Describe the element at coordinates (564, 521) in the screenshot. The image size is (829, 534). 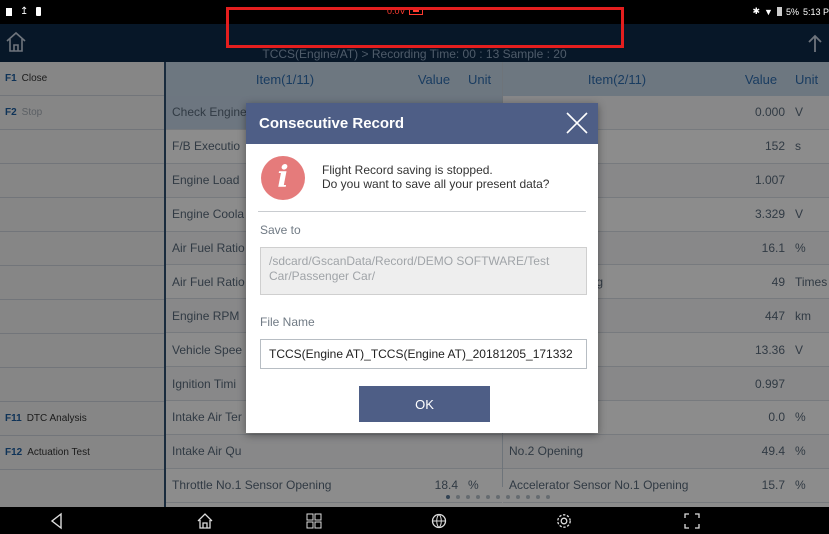
I see `settings-gear-icon` at that location.